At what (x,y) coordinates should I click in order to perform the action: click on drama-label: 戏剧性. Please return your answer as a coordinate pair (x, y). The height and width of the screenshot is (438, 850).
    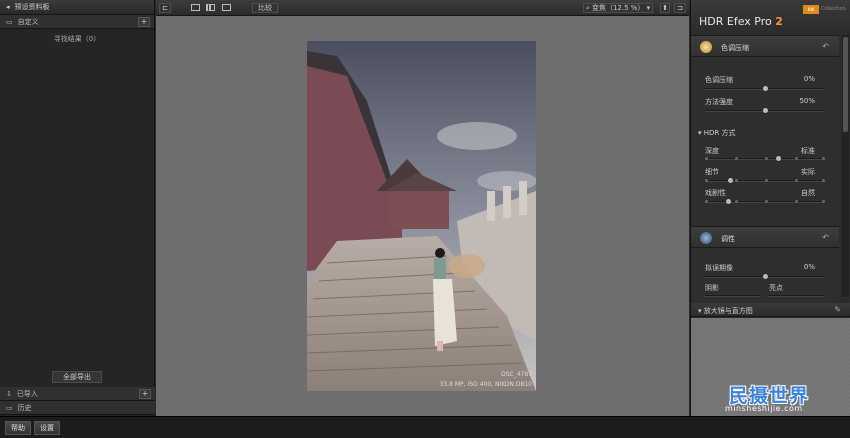
    Looking at the image, I should click on (715, 193).